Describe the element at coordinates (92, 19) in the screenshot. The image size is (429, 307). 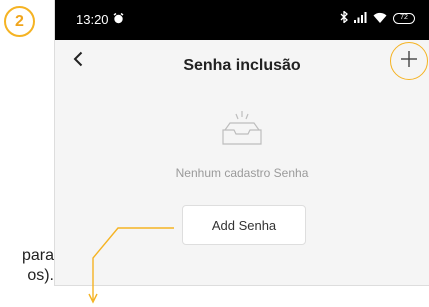
I see `status-time: 13:20` at that location.